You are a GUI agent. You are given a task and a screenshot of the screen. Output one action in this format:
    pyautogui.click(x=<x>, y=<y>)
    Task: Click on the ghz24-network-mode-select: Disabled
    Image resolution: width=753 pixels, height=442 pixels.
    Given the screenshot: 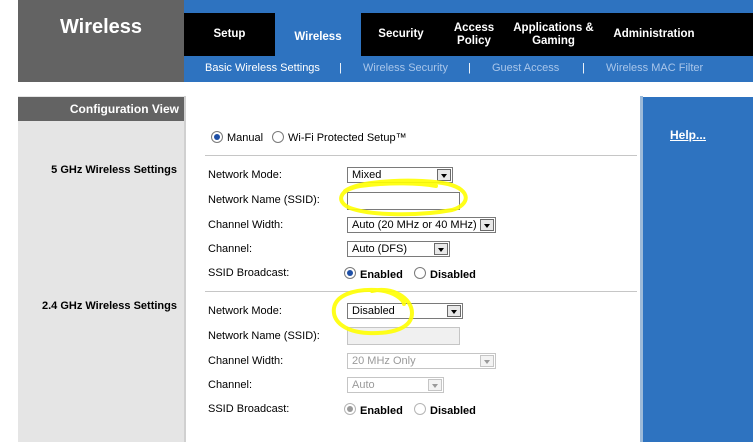 What is the action you would take?
    pyautogui.click(x=405, y=311)
    